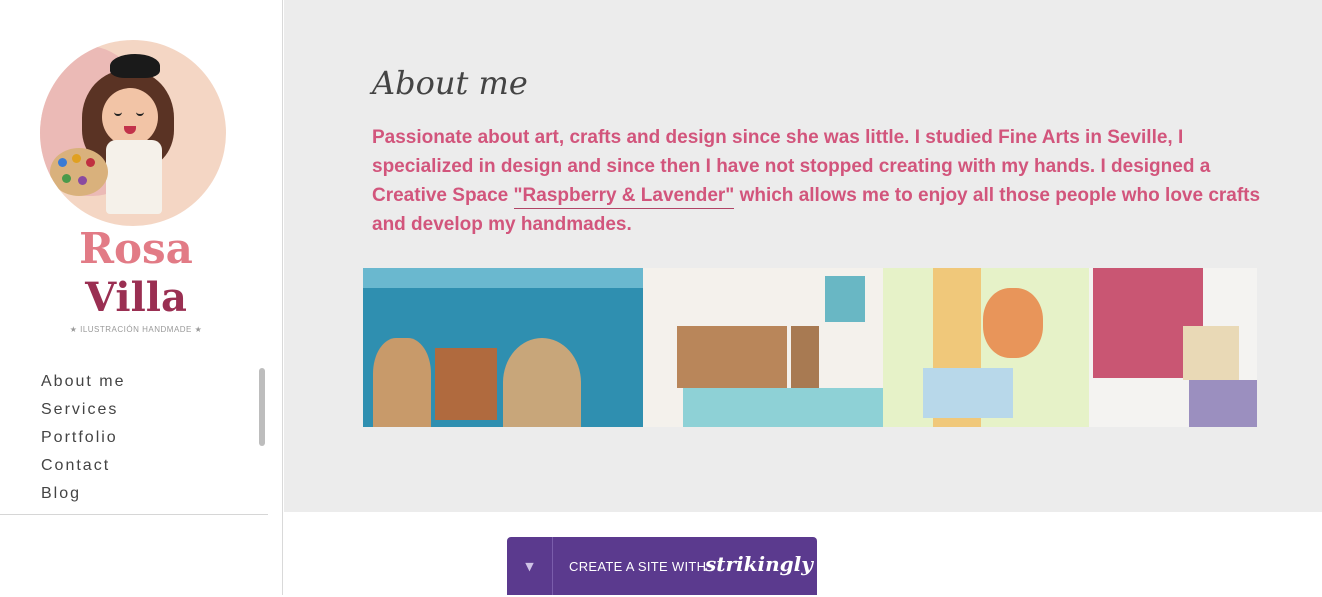  Describe the element at coordinates (638, 566) in the screenshot. I see `banner-text: CREATE A SITE WITH` at that location.